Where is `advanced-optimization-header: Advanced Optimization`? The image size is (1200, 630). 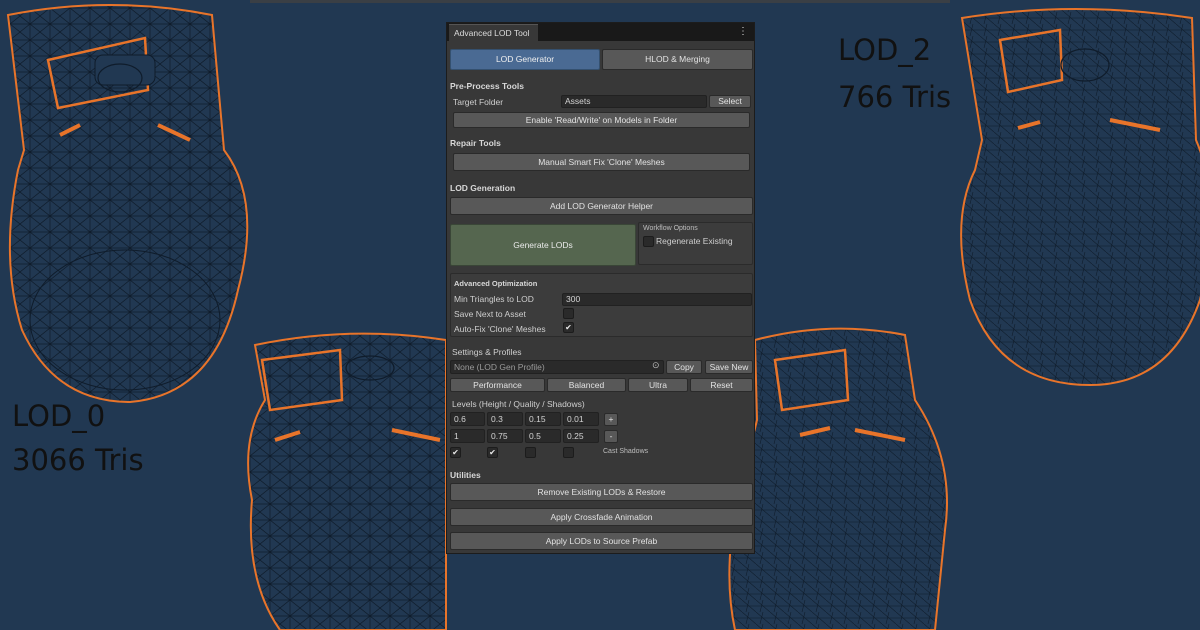 advanced-optimization-header: Advanced Optimization is located at coordinates (496, 283).